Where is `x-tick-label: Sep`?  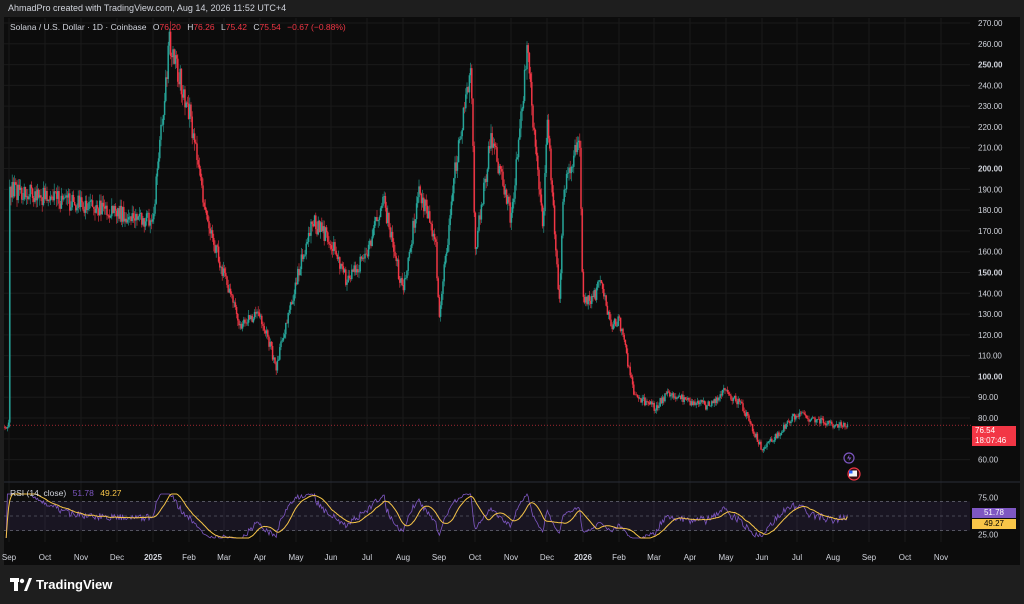
x-tick-label: Sep is located at coordinates (869, 557).